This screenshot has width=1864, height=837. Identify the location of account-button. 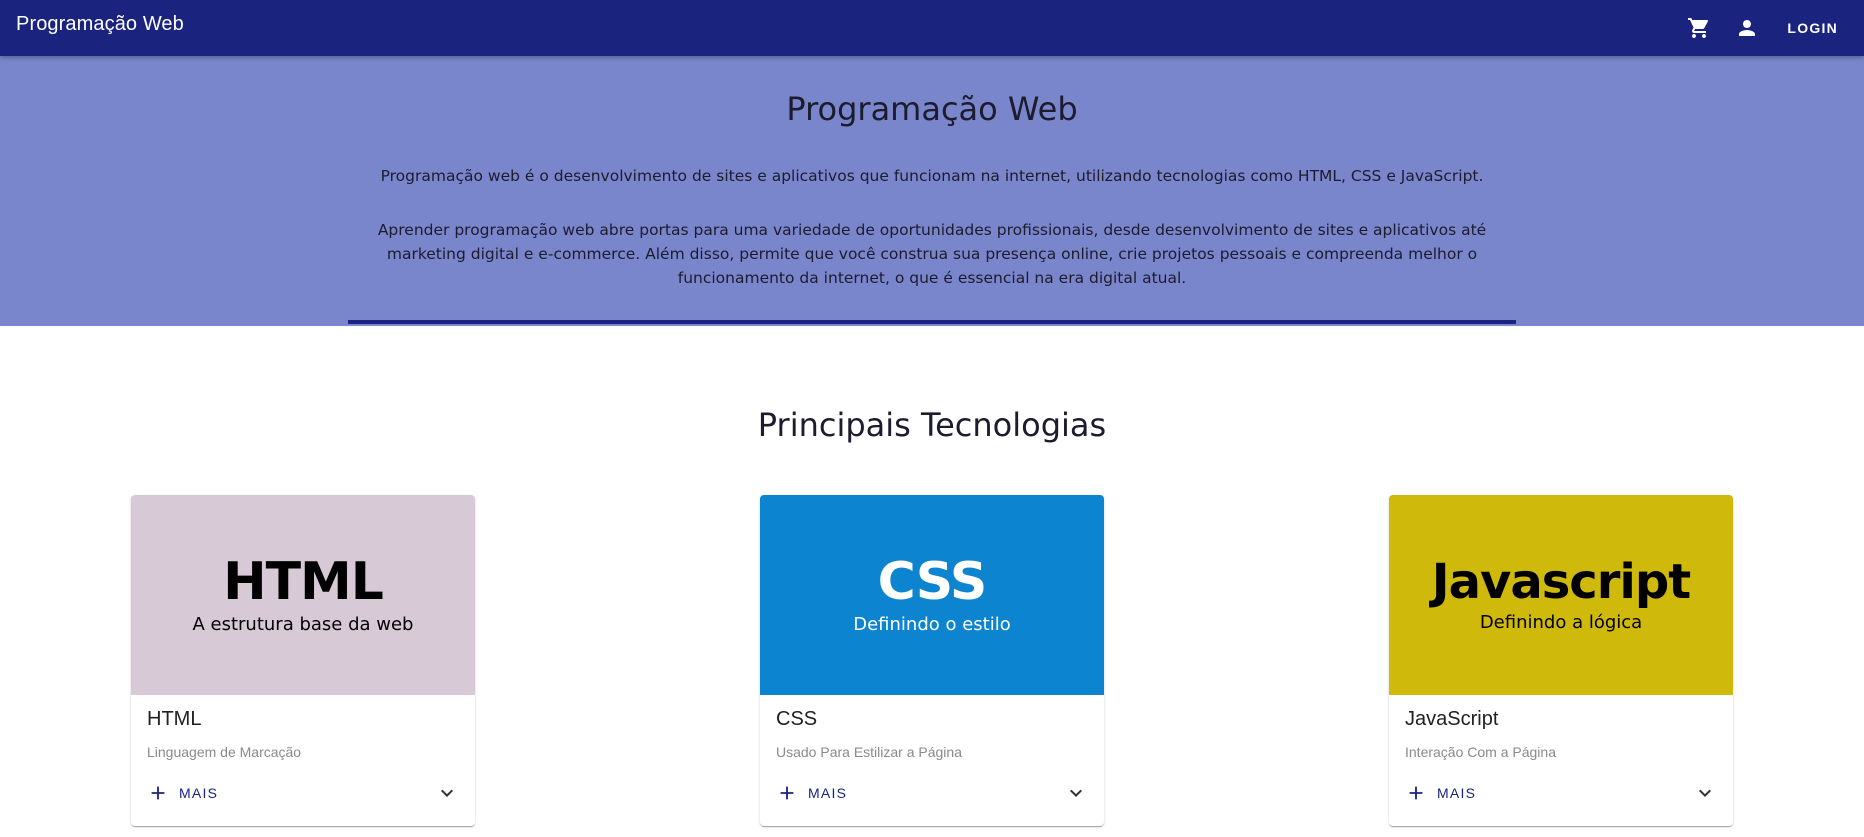
(1747, 28).